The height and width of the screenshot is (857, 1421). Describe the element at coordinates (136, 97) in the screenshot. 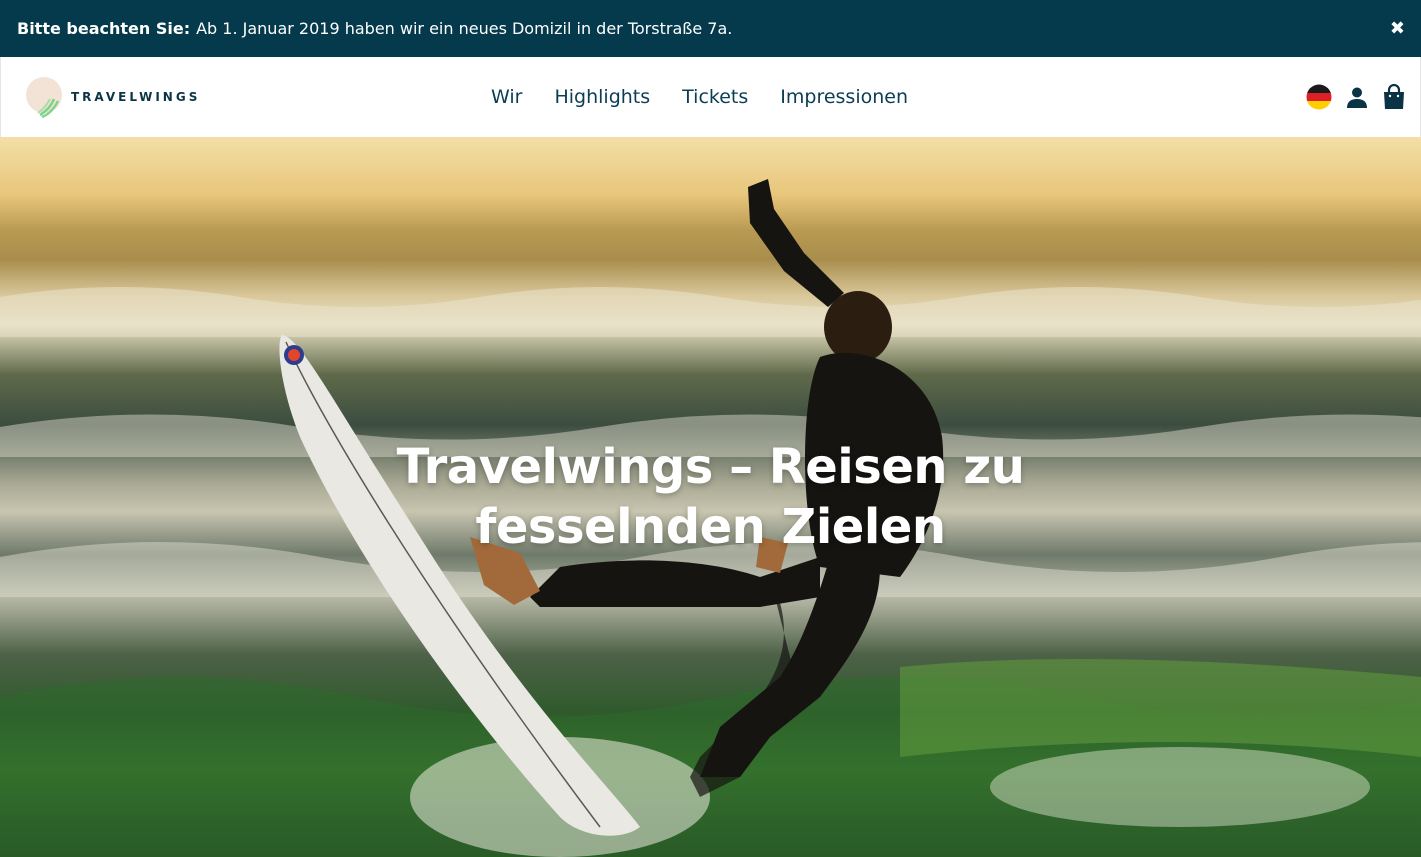

I see `brand-name: TRAVELWINGS` at that location.